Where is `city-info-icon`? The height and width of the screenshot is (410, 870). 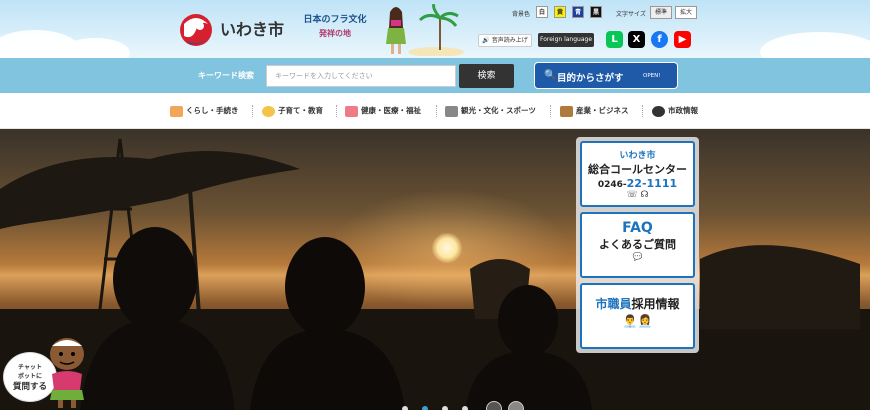 city-info-icon is located at coordinates (658, 111).